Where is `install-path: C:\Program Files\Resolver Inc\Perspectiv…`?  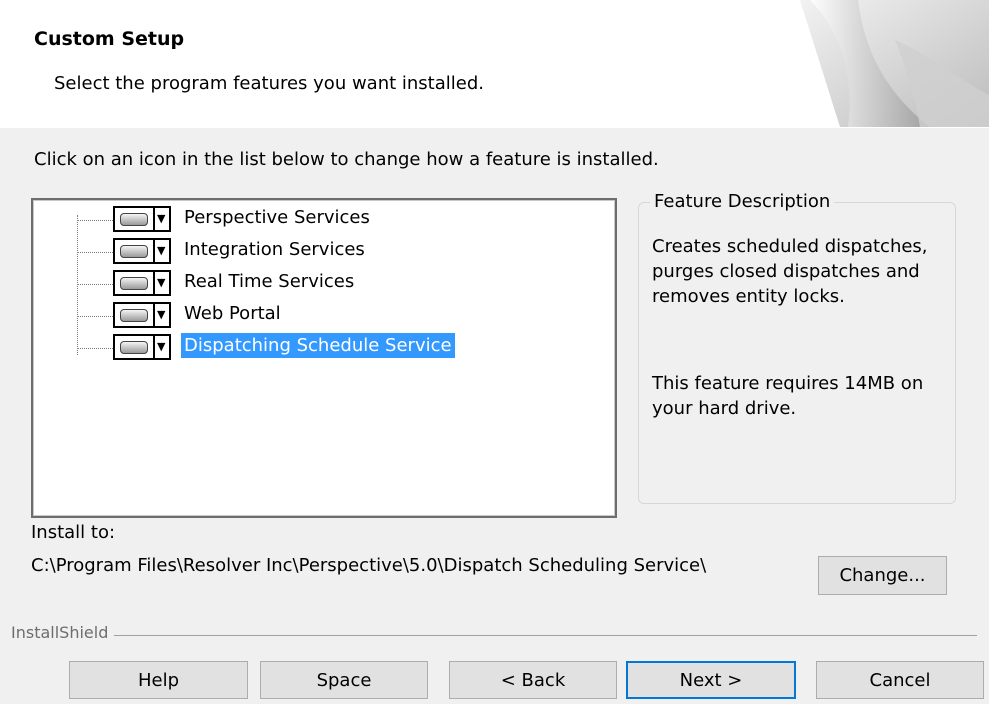
install-path: C:\Program Files\Resolver Inc\Perspectiv… is located at coordinates (369, 565).